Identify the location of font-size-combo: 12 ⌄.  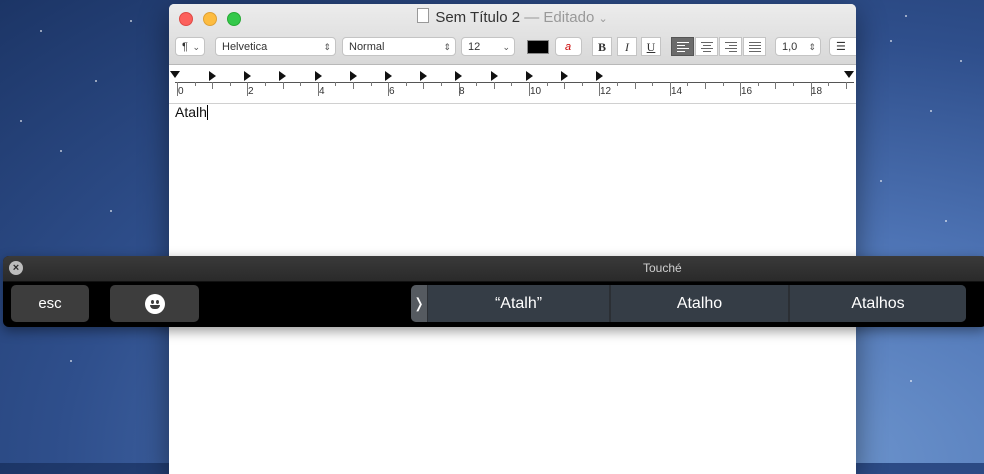
(488, 46).